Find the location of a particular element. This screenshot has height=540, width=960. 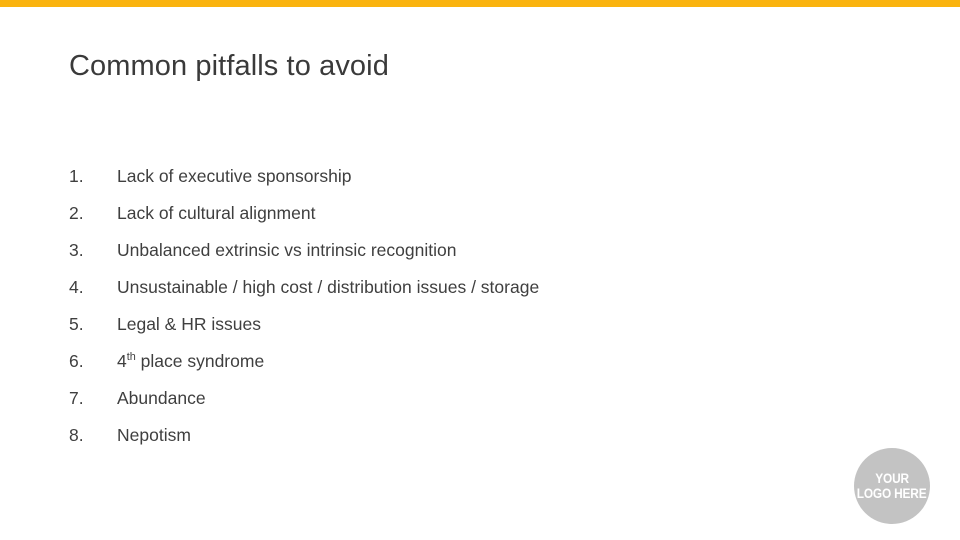

list-item-number: 5. is located at coordinates (76, 324).